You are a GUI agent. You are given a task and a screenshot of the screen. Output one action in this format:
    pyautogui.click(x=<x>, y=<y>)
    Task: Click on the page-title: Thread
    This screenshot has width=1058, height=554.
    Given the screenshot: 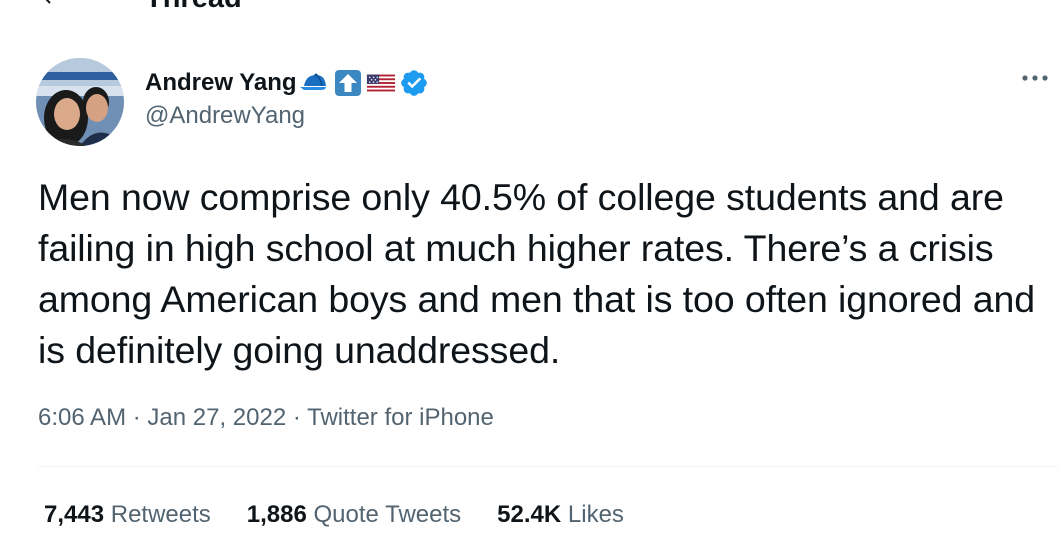 What is the action you would take?
    pyautogui.click(x=193, y=7)
    